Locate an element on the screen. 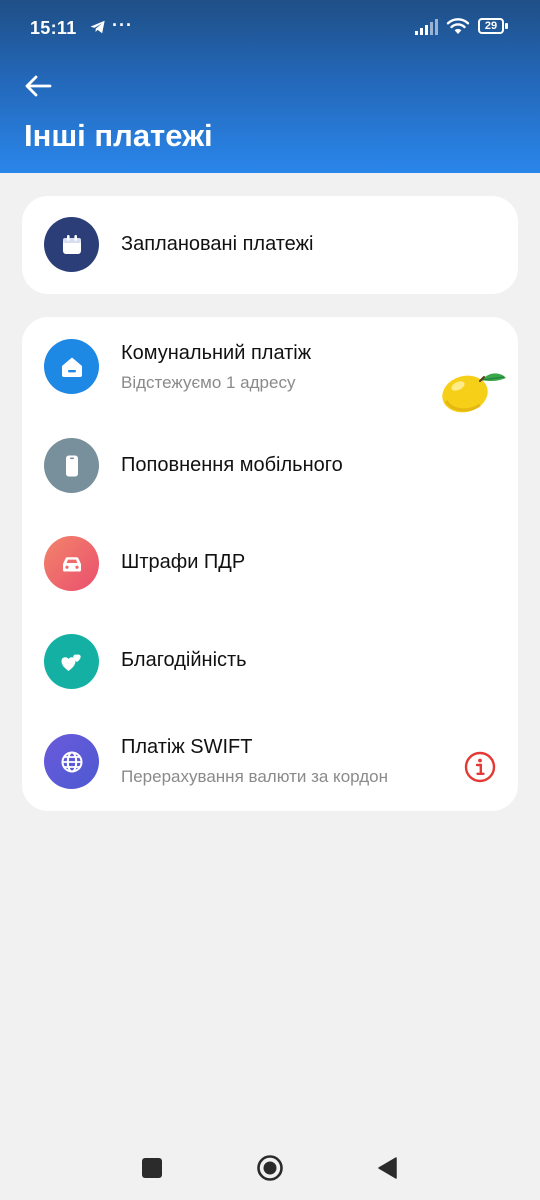  scheduled-payments-card: Заплановані платежі is located at coordinates (270, 245).